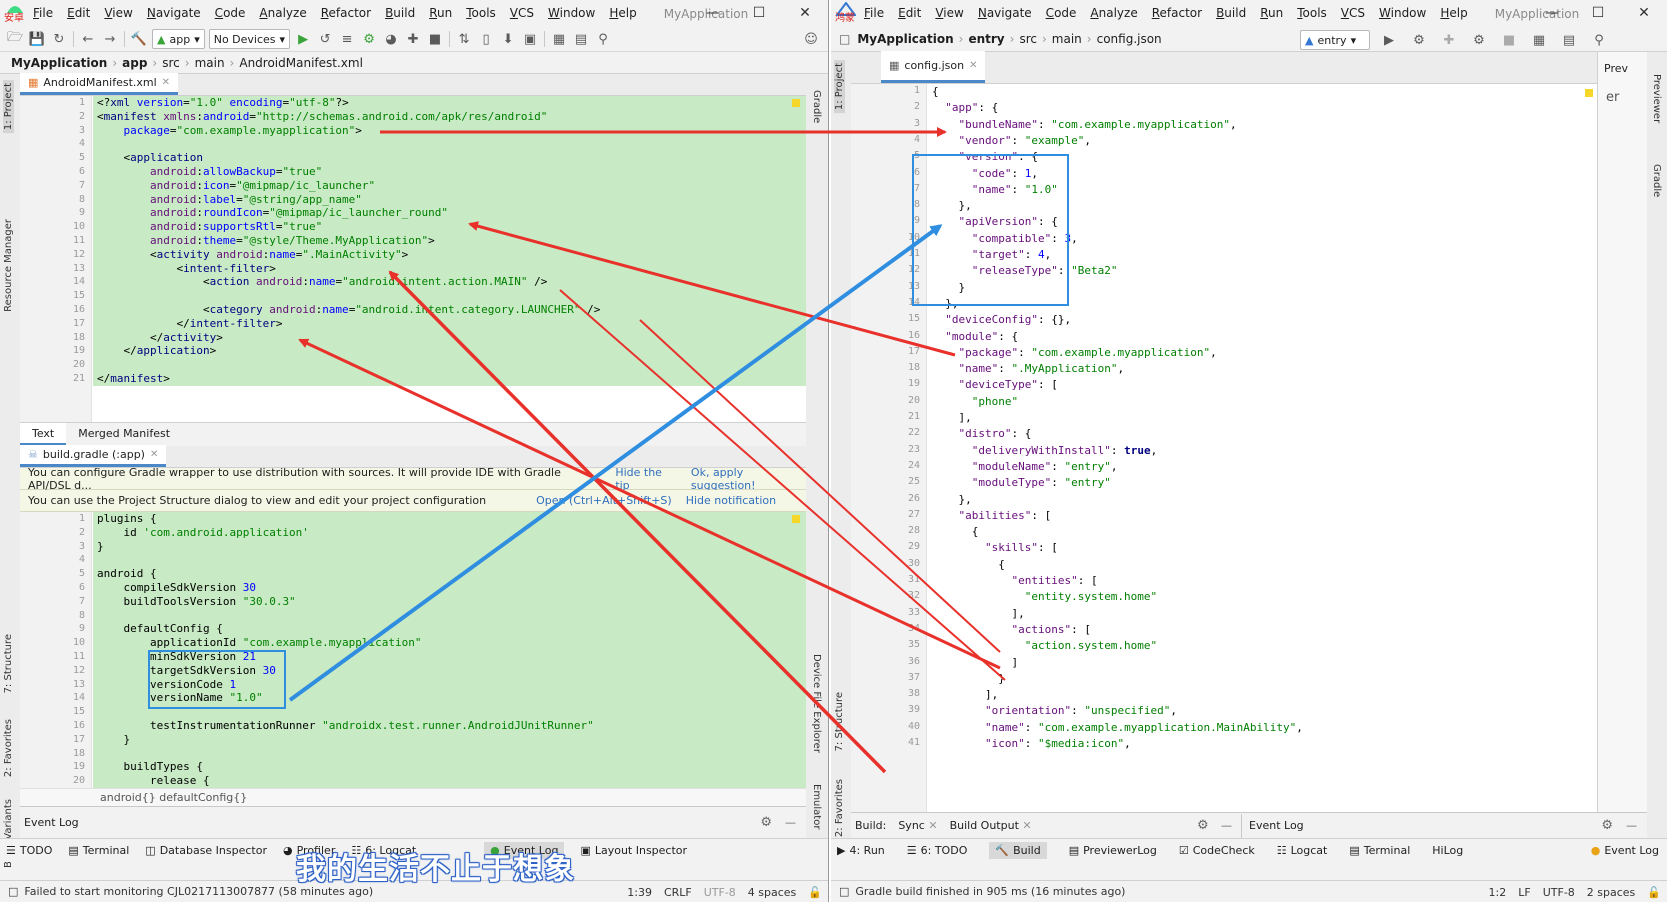  Describe the element at coordinates (1498, 892) in the screenshot. I see `caret-position: 1:2` at that location.